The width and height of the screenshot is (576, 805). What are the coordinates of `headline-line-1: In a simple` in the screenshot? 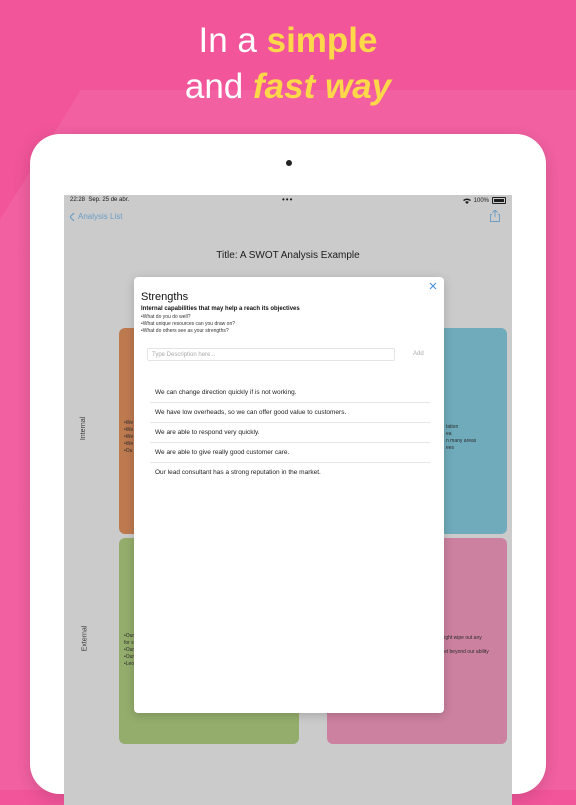 It's located at (288, 41).